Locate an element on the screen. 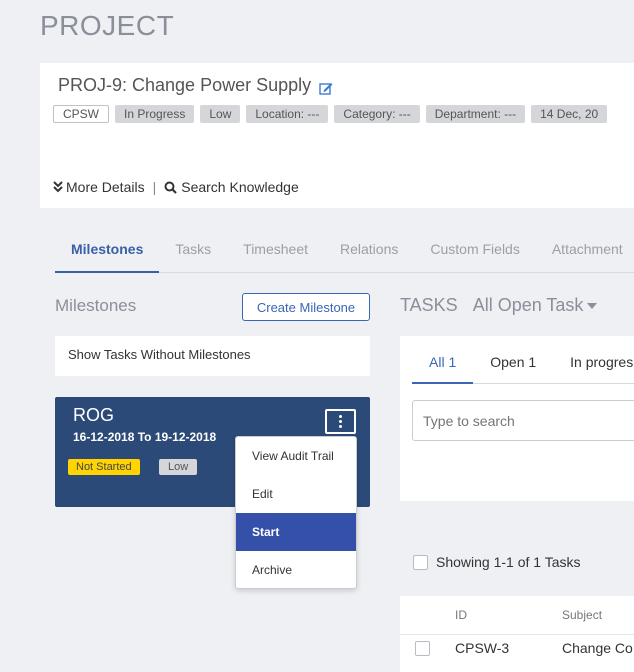 Image resolution: width=634 pixels, height=672 pixels. tasks-header: TASKS All Open Task is located at coordinates (499, 305).